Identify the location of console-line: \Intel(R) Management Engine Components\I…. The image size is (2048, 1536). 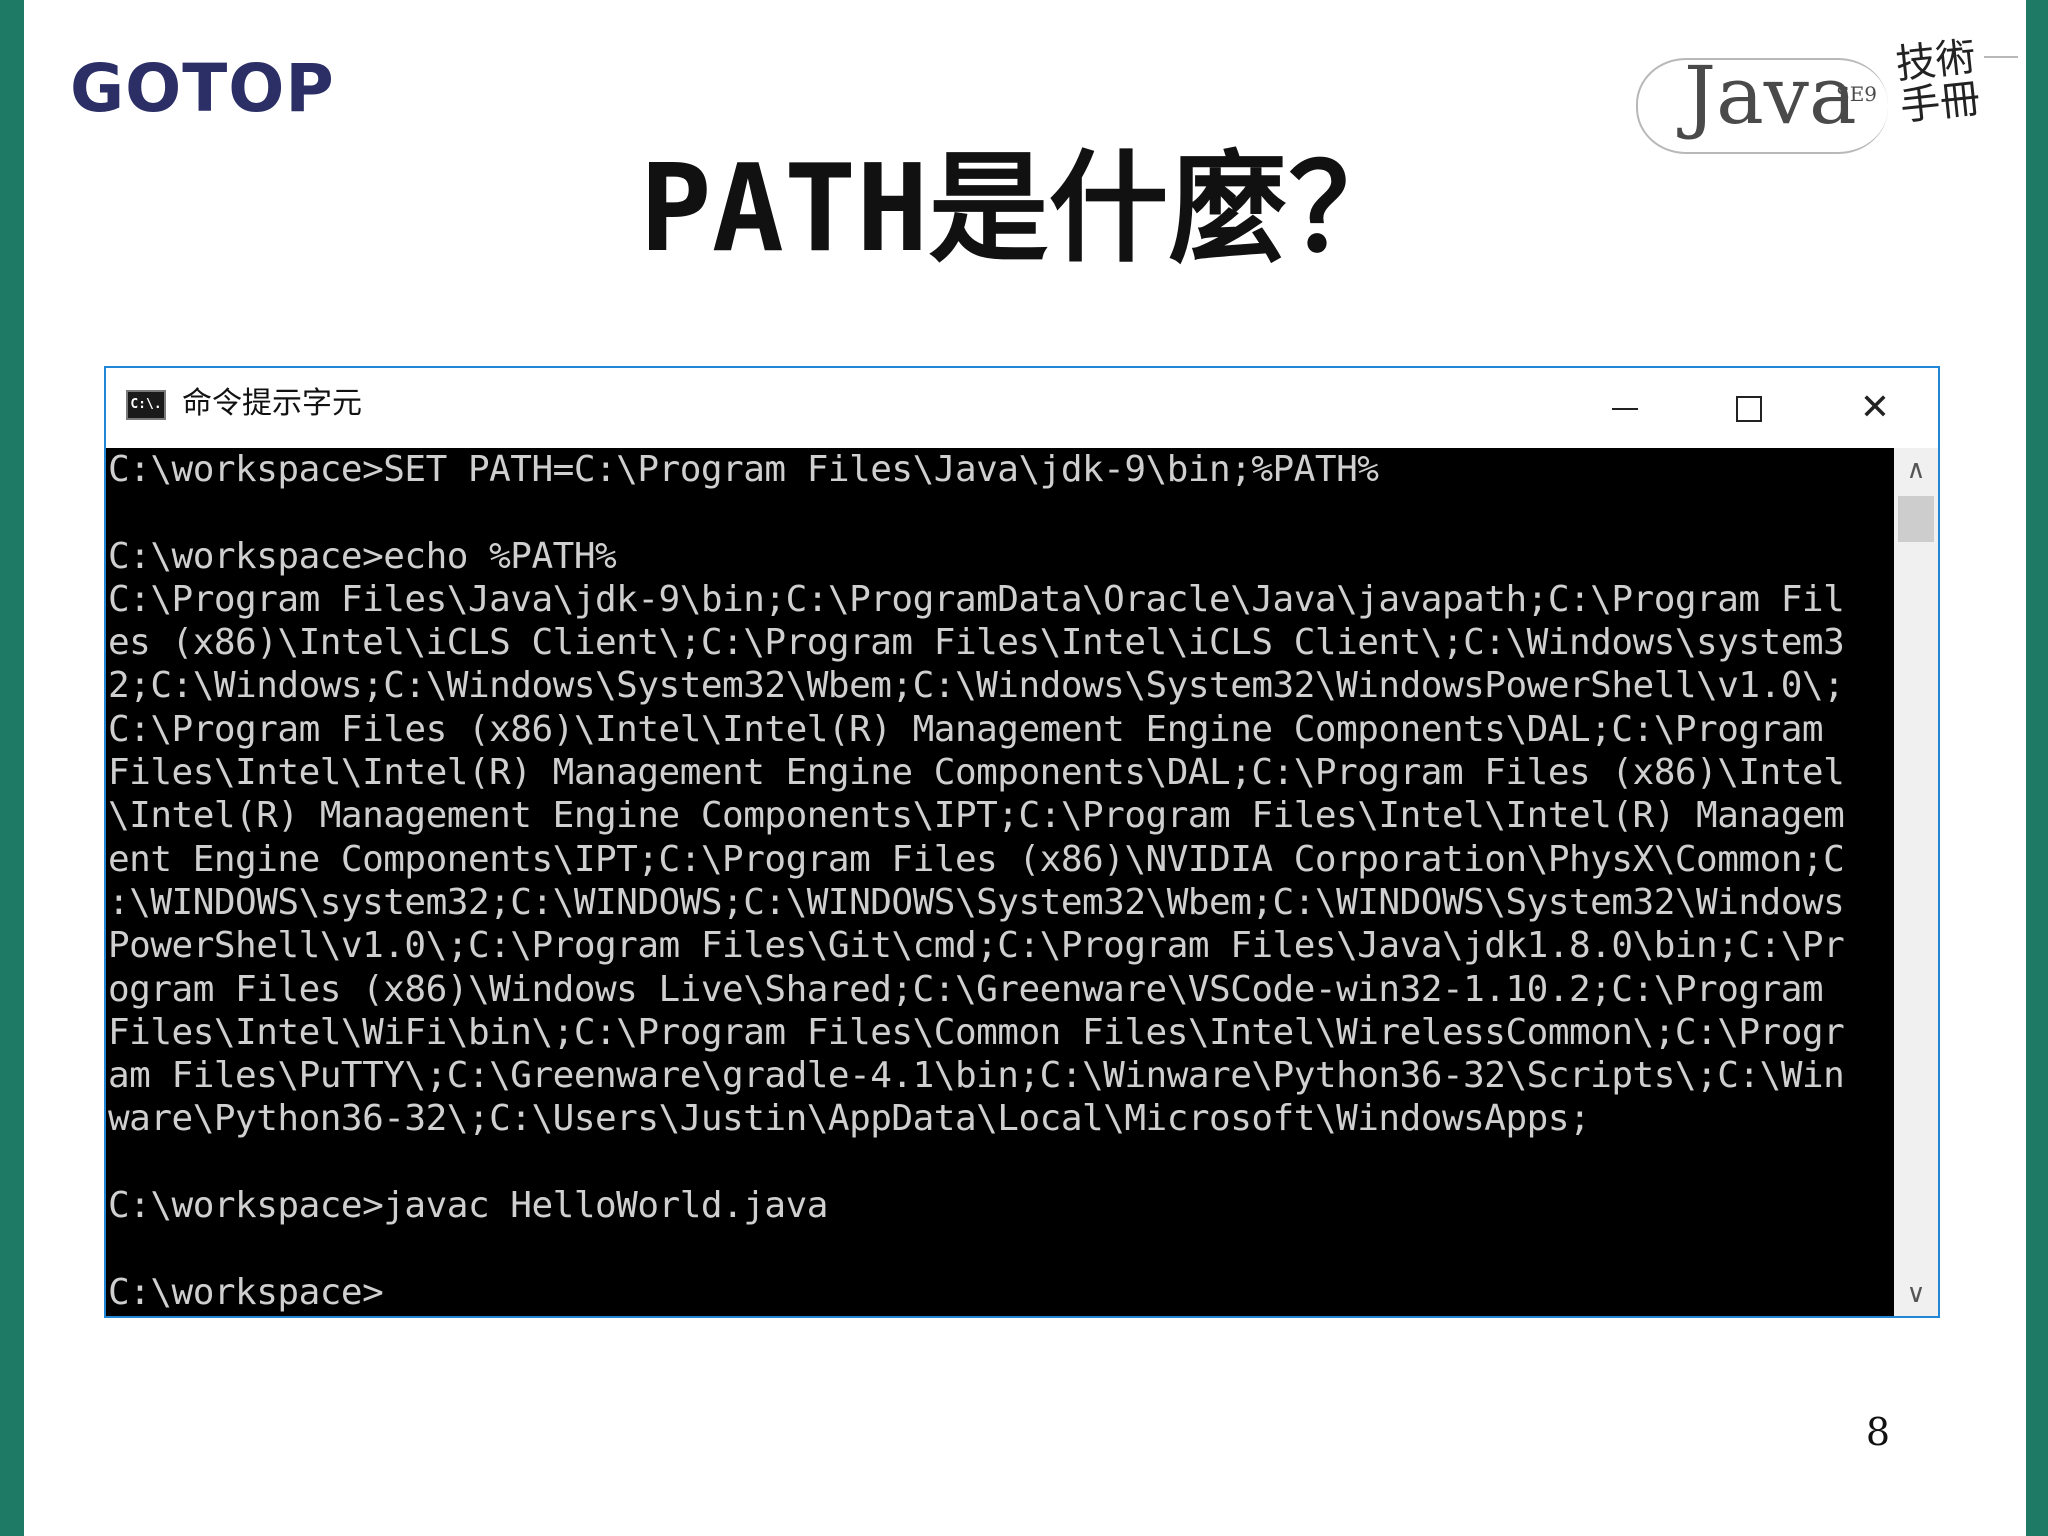
(976, 816).